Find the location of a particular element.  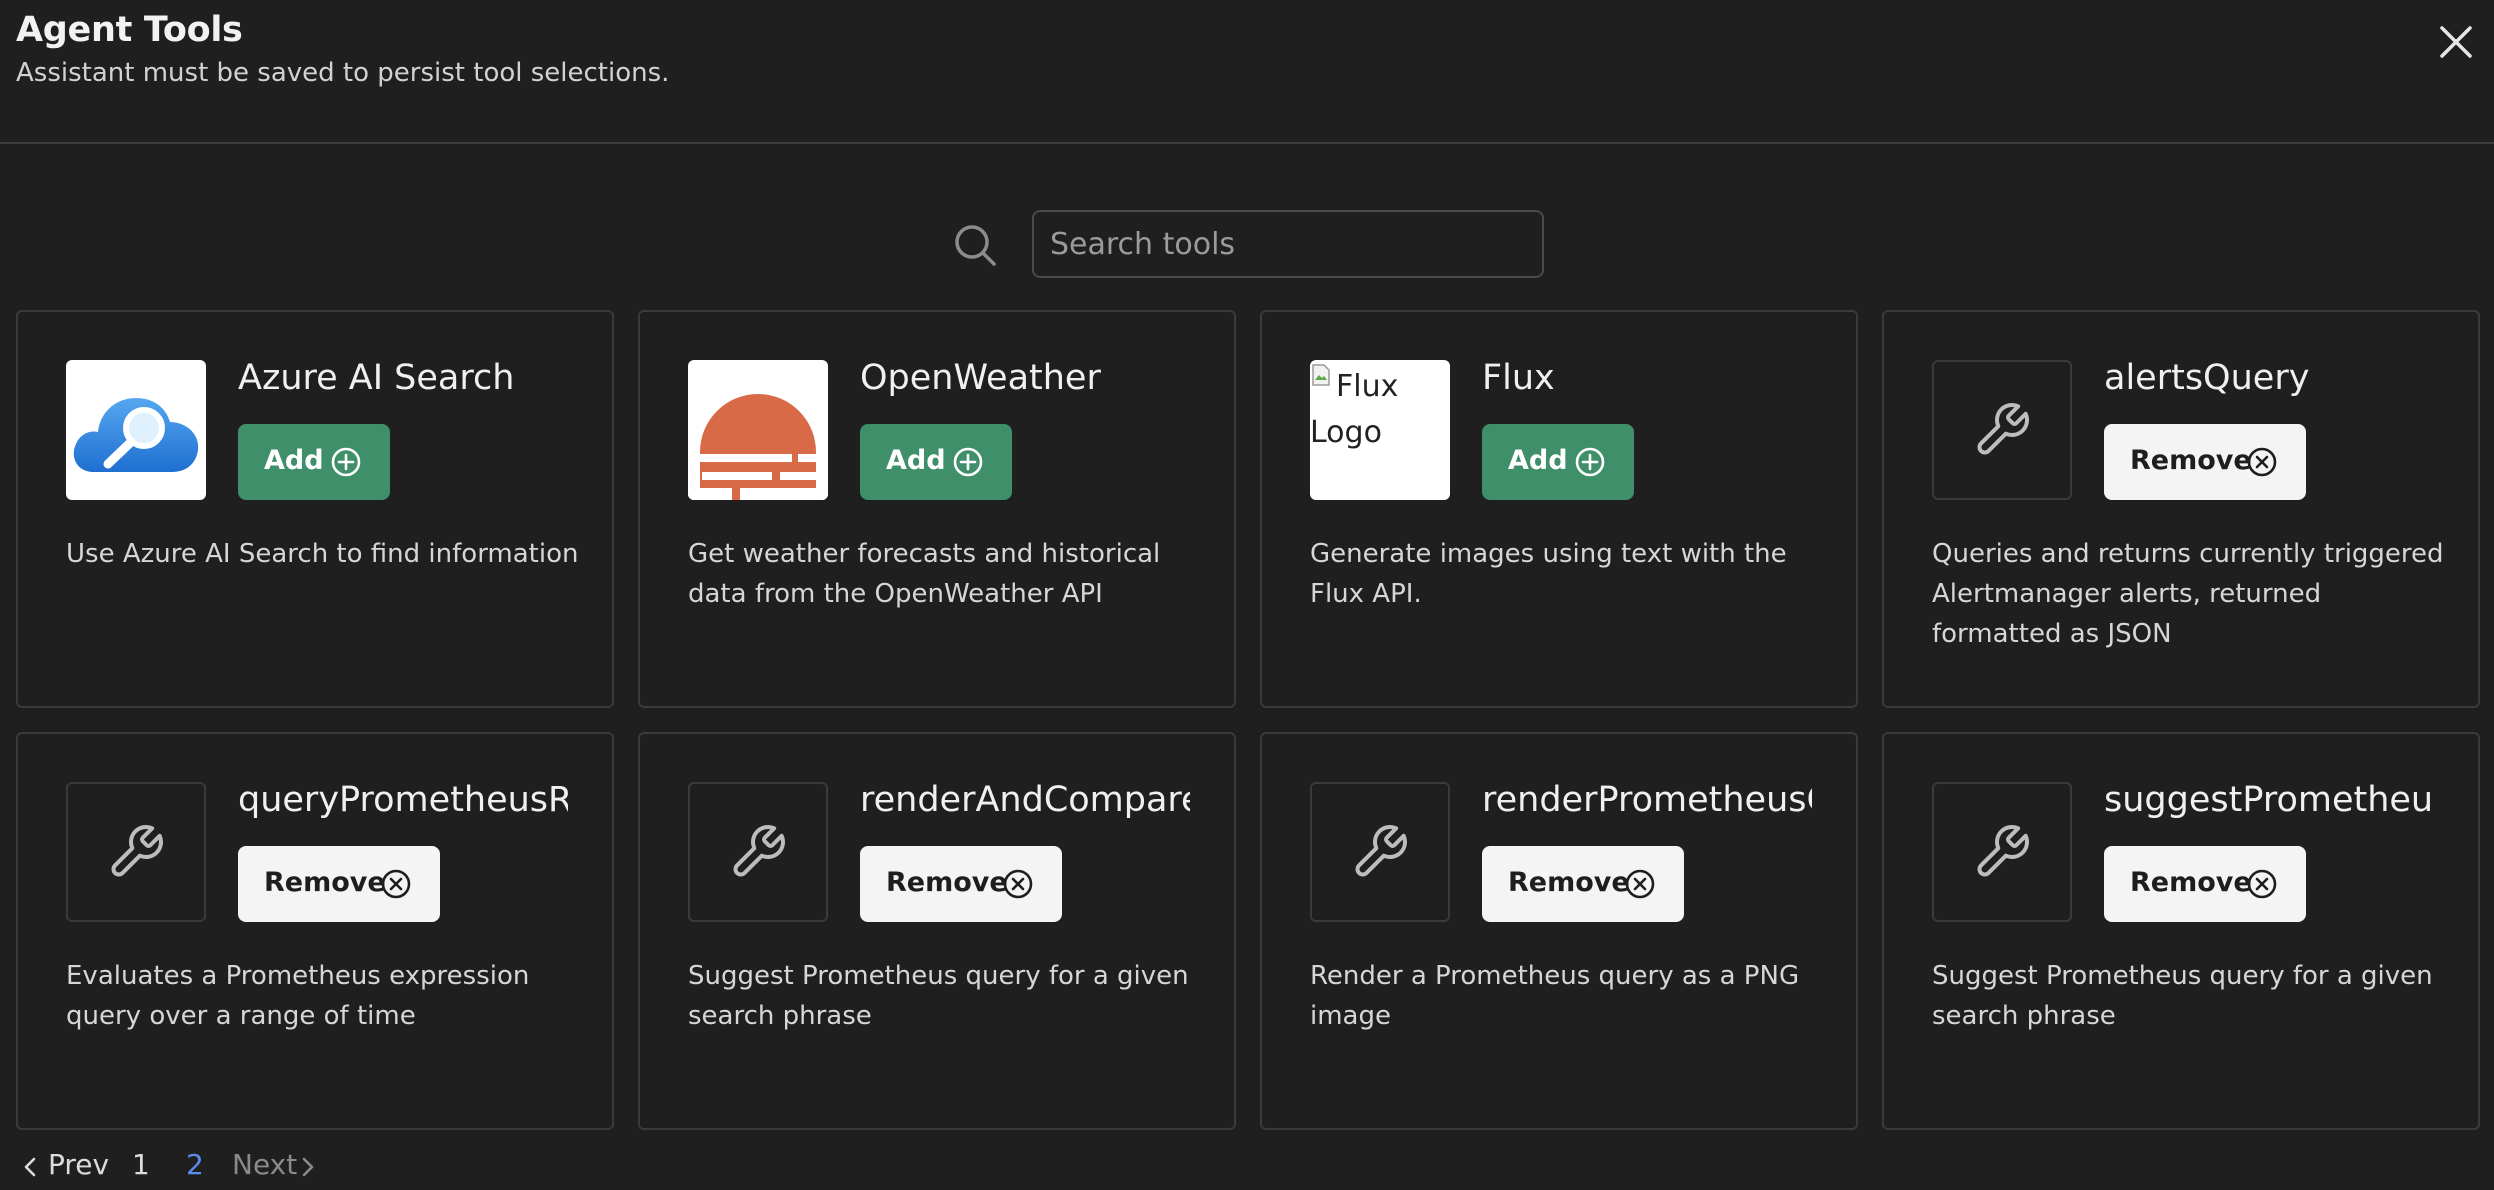

prev-label: Prev is located at coordinates (79, 1164).